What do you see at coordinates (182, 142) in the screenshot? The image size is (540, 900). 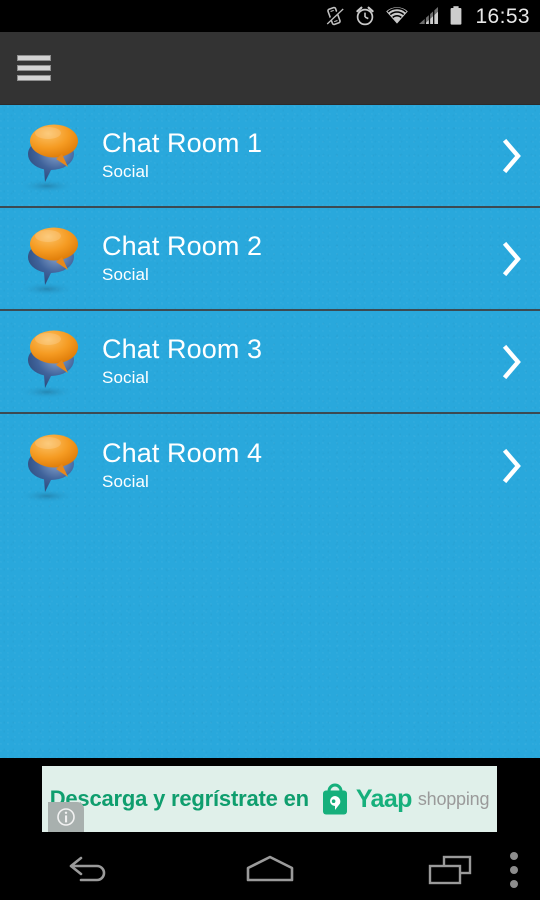 I see `list-item-title: Chat Room 1` at bounding box center [182, 142].